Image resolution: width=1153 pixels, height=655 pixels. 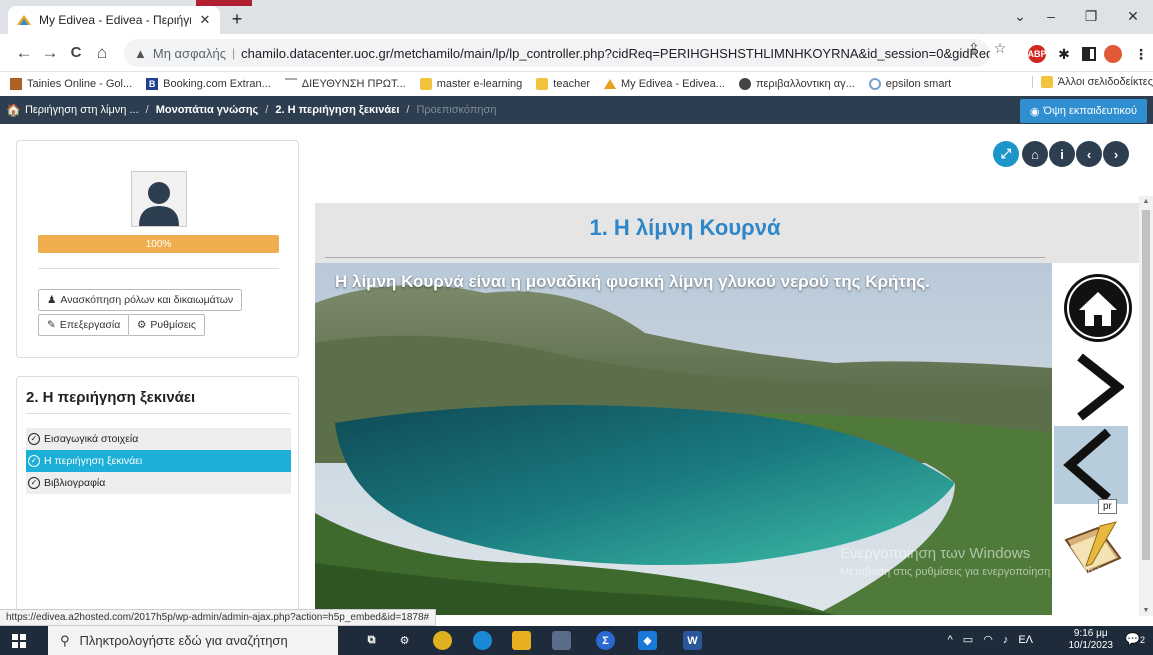 What do you see at coordinates (1051, 16) in the screenshot?
I see `minimize-button: –` at bounding box center [1051, 16].